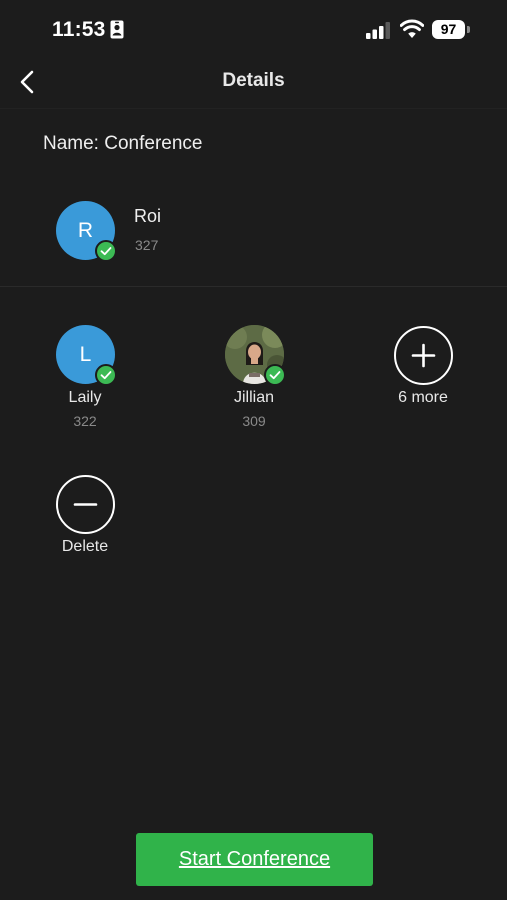 This screenshot has height=900, width=507. What do you see at coordinates (448, 29) in the screenshot?
I see `battery-level: 97` at bounding box center [448, 29].